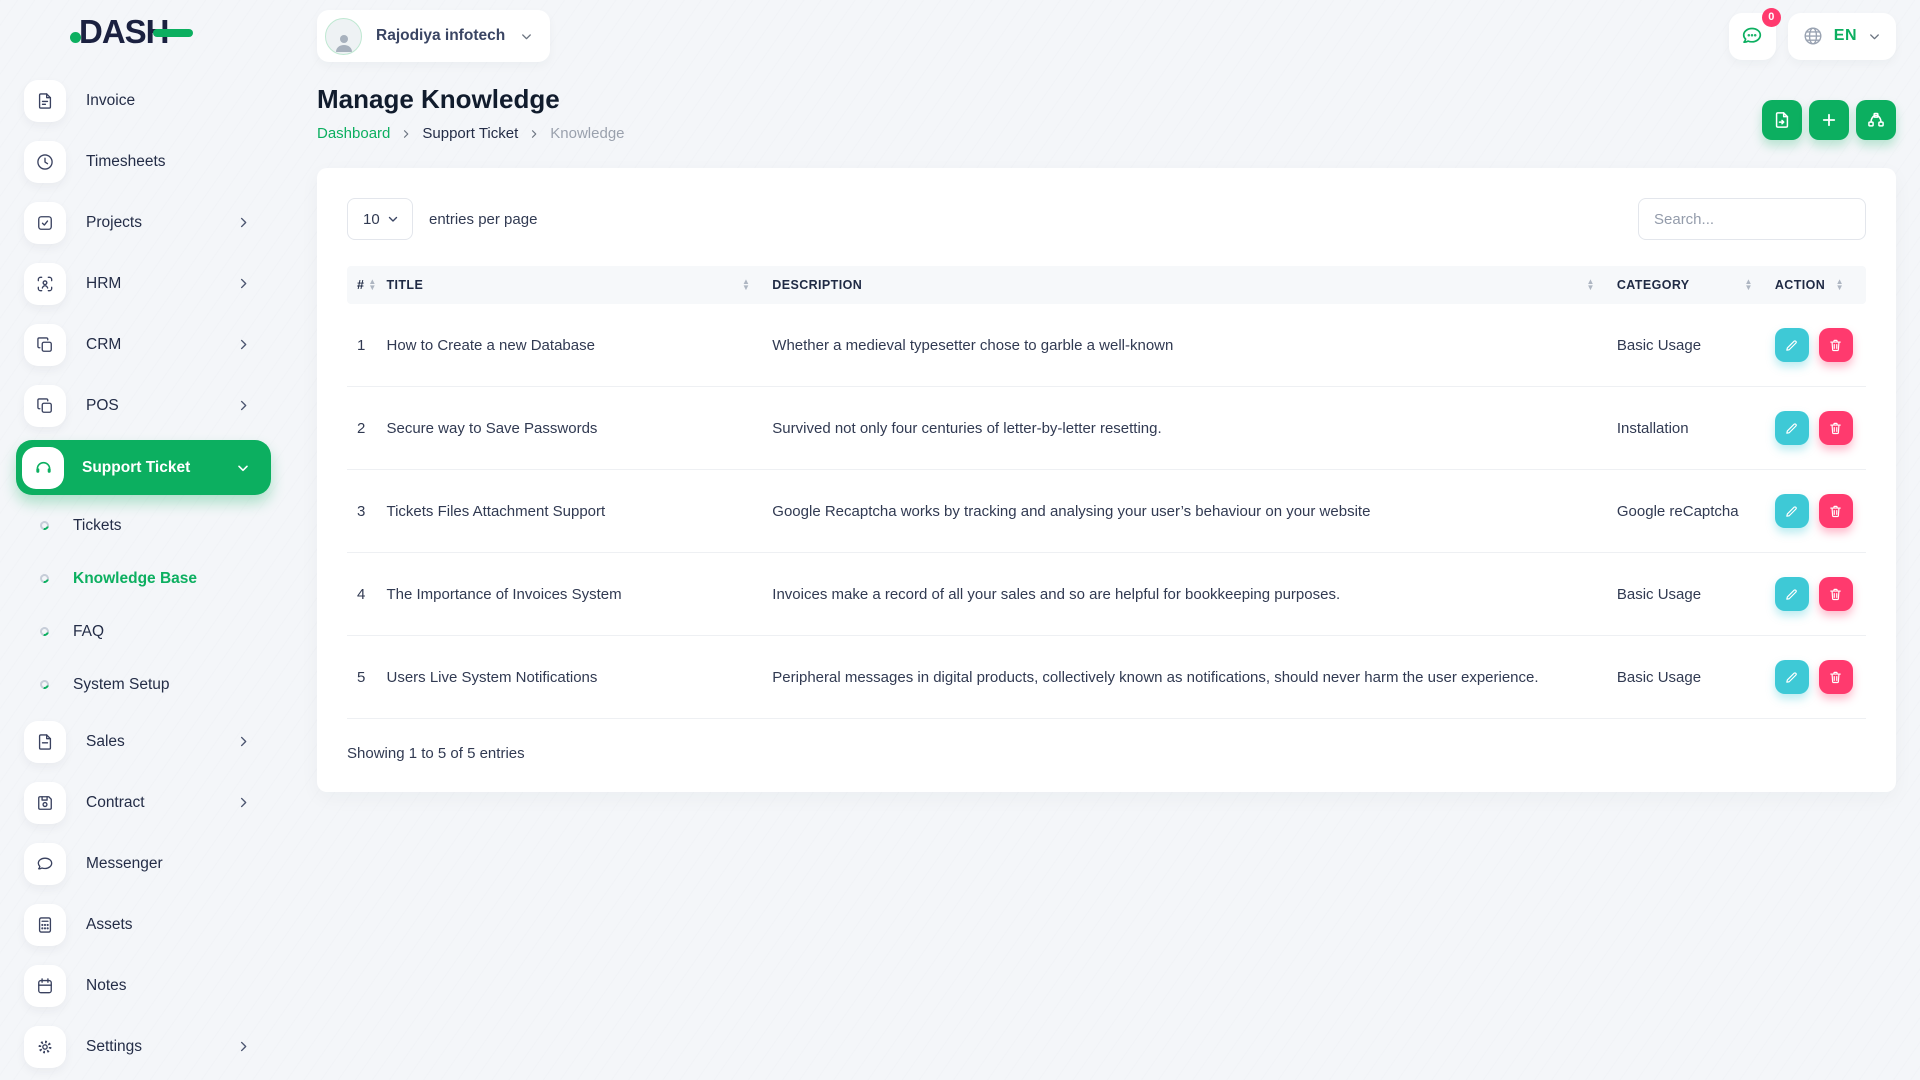 The height and width of the screenshot is (1080, 1920). I want to click on entries-per-page-select: 10, so click(380, 219).